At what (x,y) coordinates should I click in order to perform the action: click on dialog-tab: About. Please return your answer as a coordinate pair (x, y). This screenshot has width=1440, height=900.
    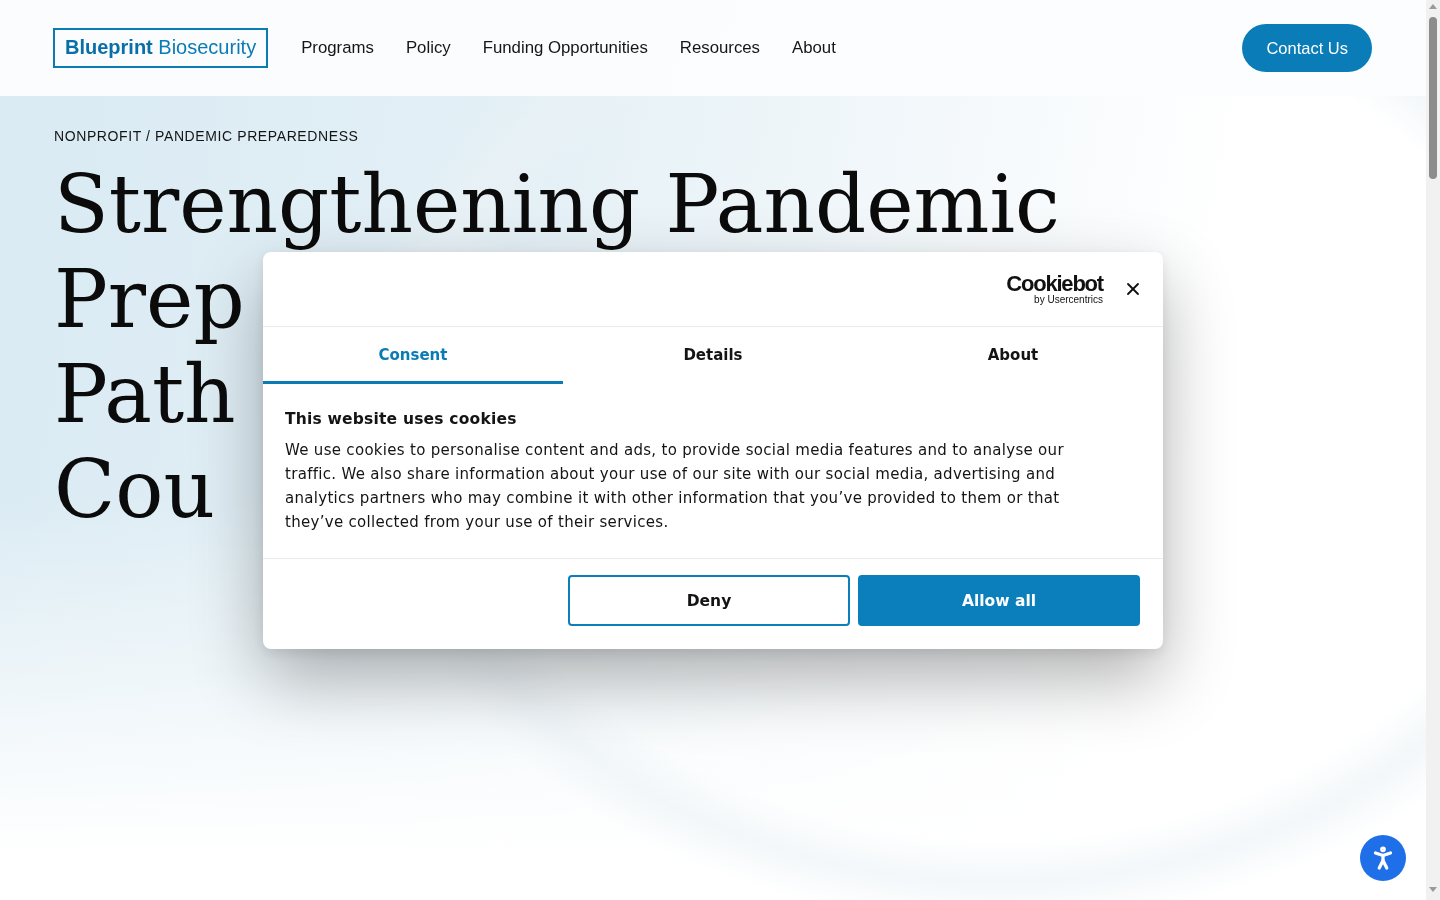
    Looking at the image, I should click on (1013, 355).